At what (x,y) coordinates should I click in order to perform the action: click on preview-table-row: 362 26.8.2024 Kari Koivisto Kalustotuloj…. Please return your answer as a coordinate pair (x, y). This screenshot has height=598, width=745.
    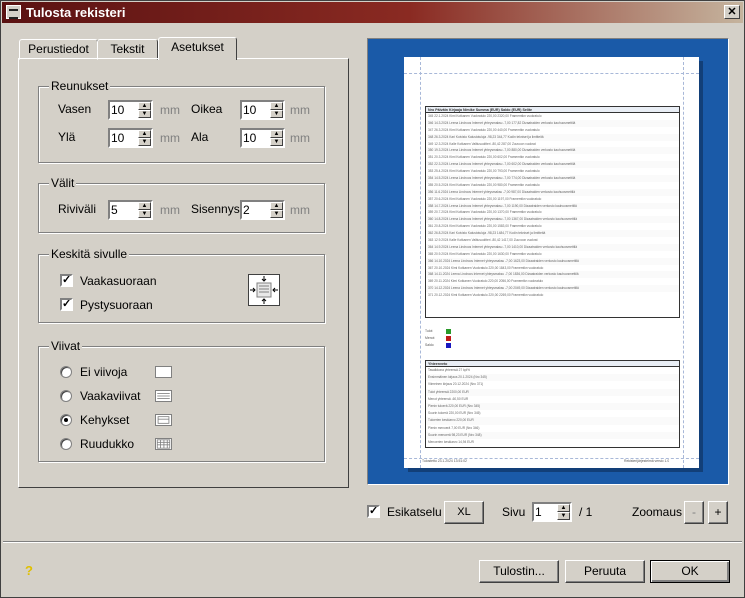
    Looking at the image, I should click on (552, 234).